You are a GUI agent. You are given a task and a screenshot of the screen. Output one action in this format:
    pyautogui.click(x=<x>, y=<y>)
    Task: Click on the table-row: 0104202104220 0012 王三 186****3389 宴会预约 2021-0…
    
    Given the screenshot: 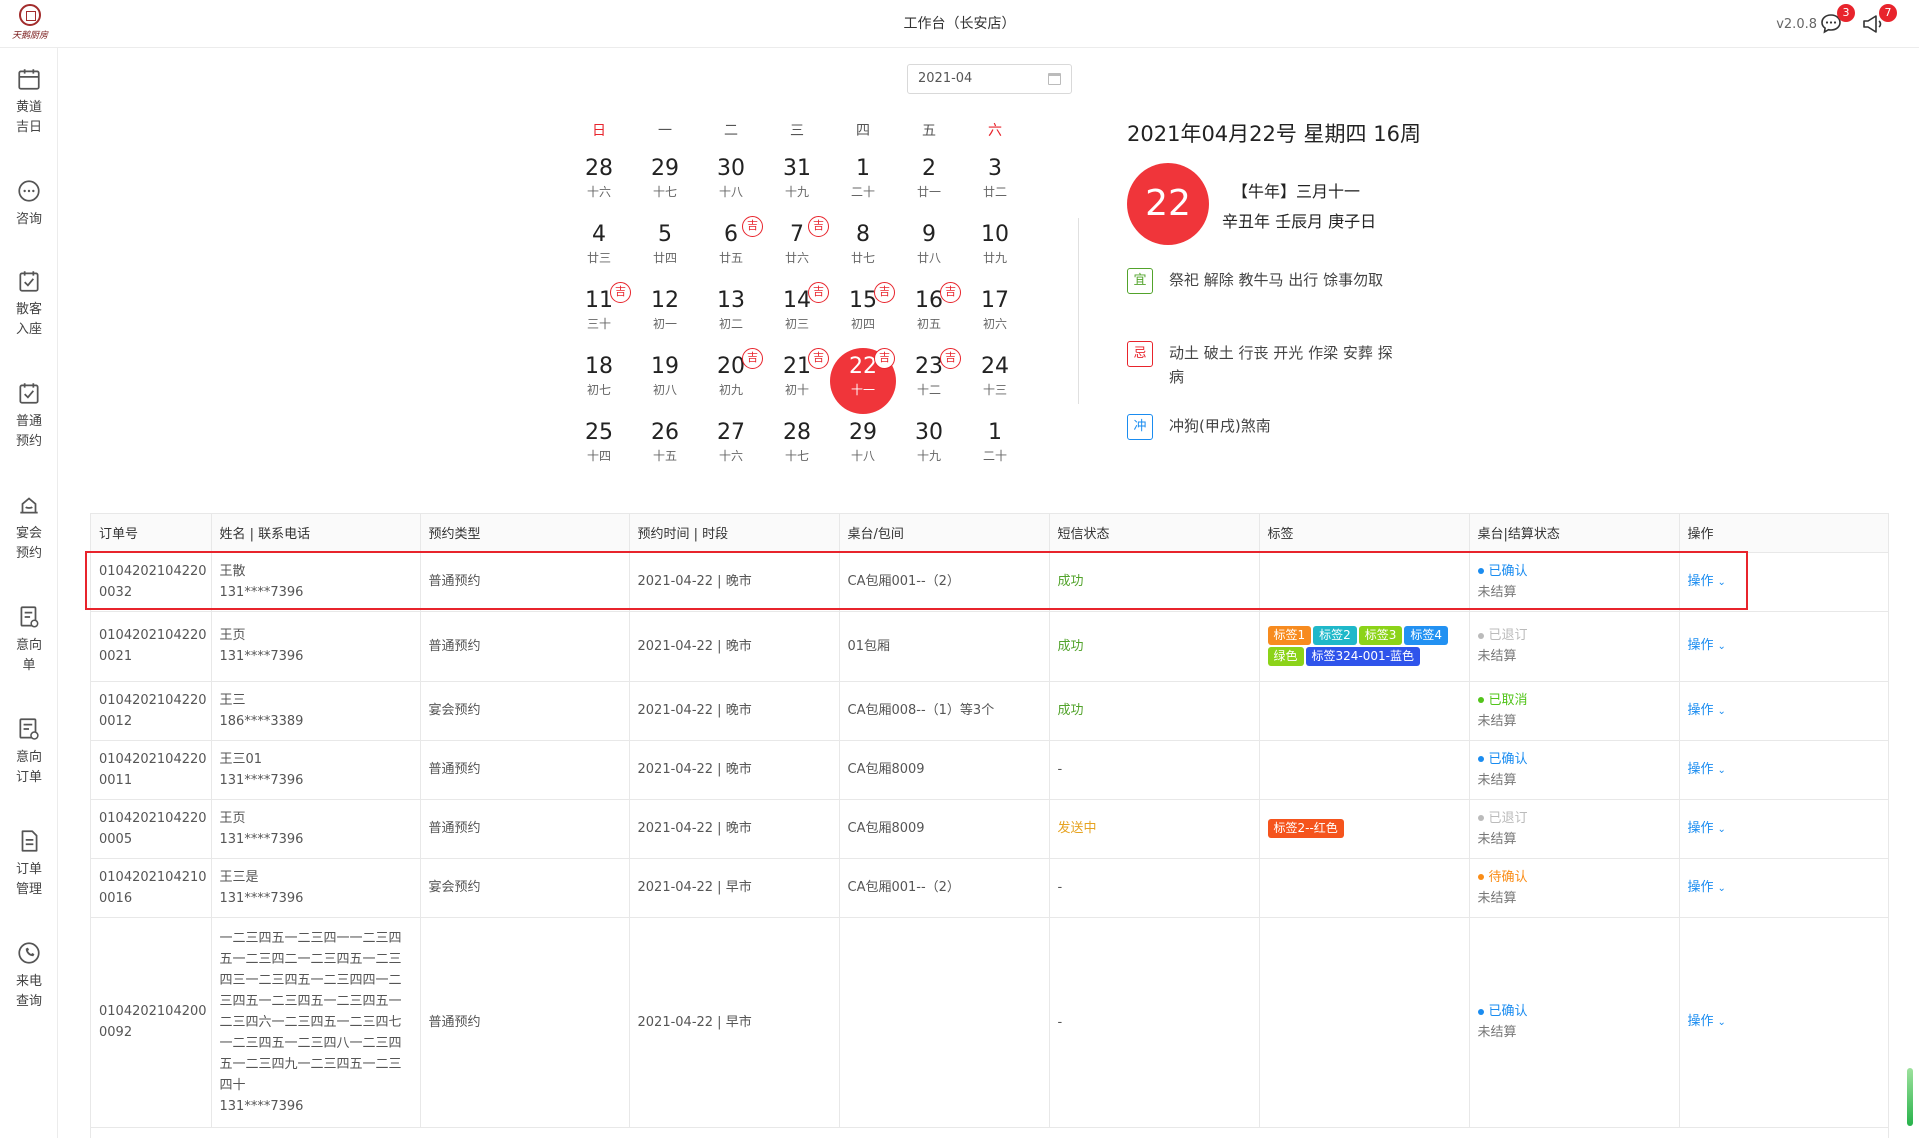 What is the action you would take?
    pyautogui.click(x=989, y=711)
    